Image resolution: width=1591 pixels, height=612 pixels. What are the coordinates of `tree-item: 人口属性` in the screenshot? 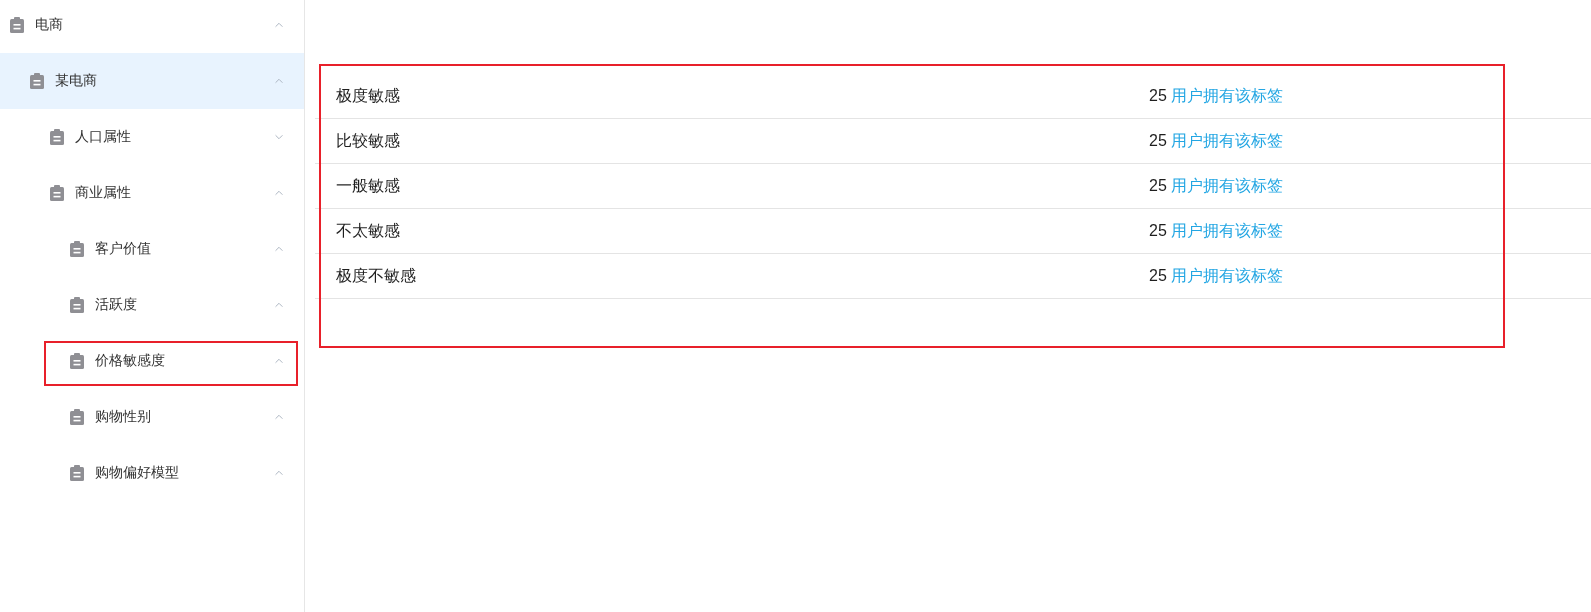 It's located at (152, 137).